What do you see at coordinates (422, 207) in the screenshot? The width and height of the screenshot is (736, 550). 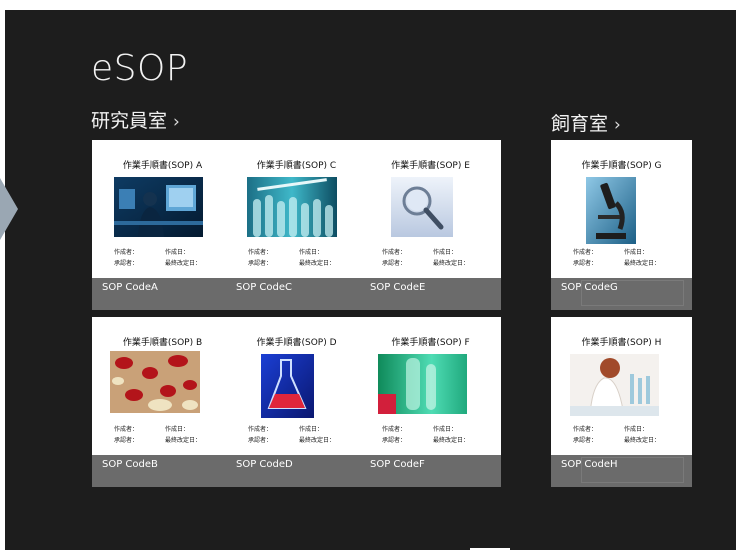 I see `magnifier-photo` at bounding box center [422, 207].